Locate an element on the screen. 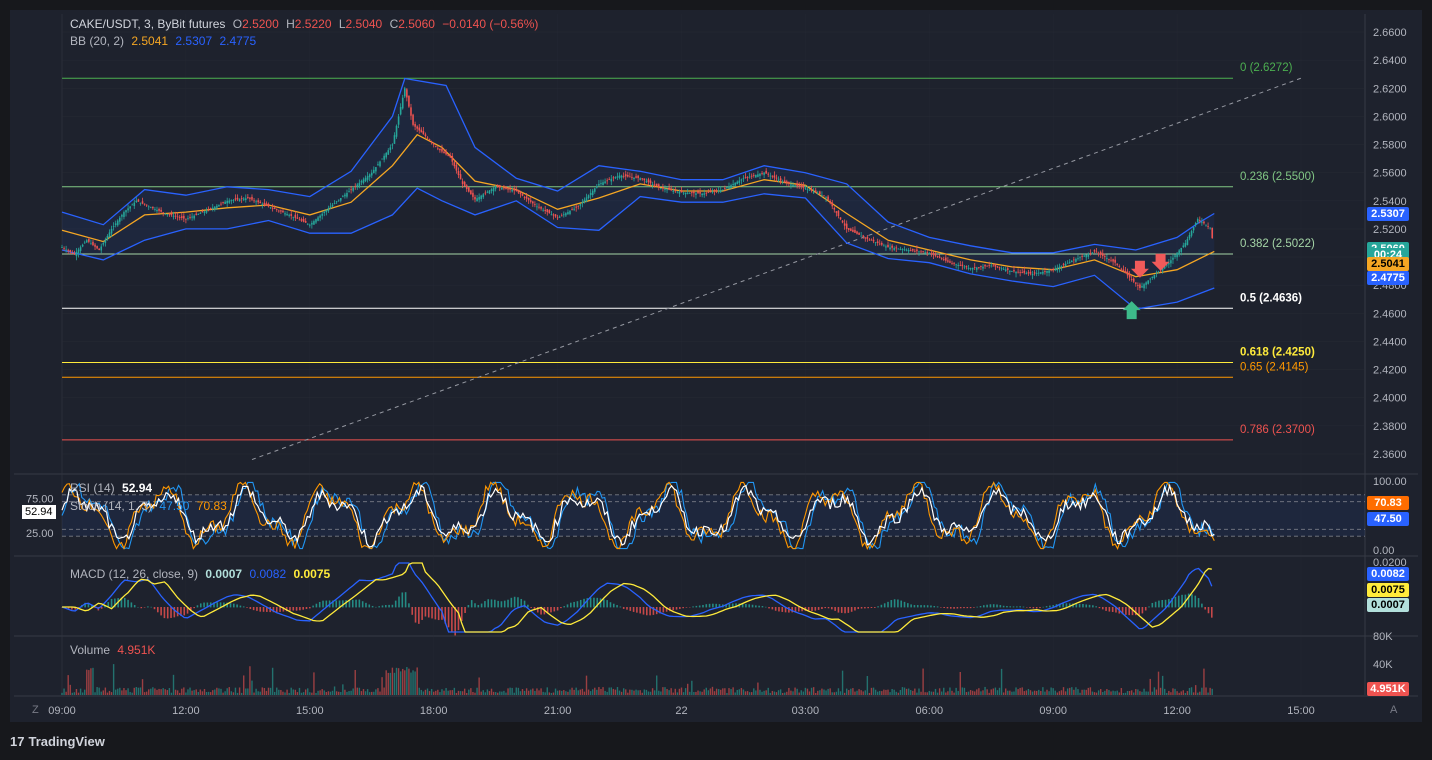 This screenshot has width=1432, height=760. volume-legend: Volume 4.951K is located at coordinates (114, 650).